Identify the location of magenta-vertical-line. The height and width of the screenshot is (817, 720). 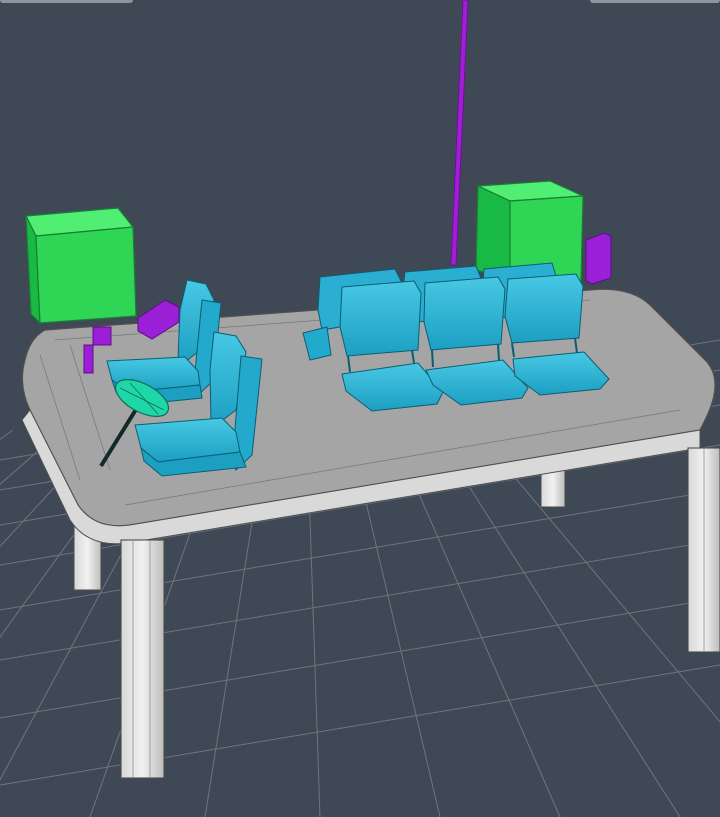
(459, 133).